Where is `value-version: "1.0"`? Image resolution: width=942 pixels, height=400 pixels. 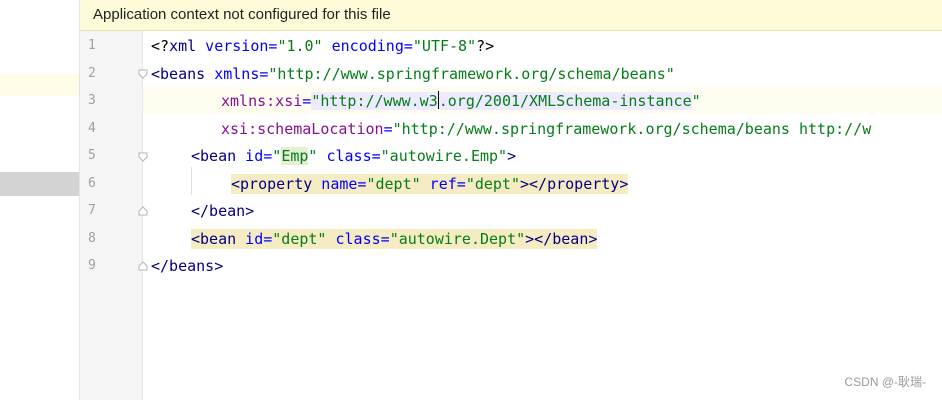
value-version: "1.0" is located at coordinates (300, 46).